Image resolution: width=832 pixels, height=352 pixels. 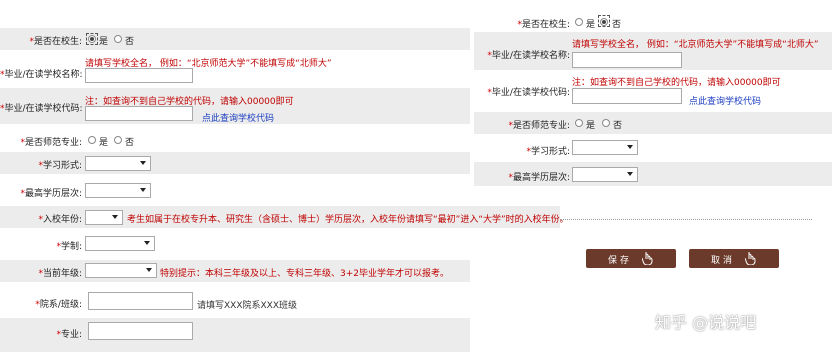 I want to click on normal-major-yes-radio, so click(x=92, y=140).